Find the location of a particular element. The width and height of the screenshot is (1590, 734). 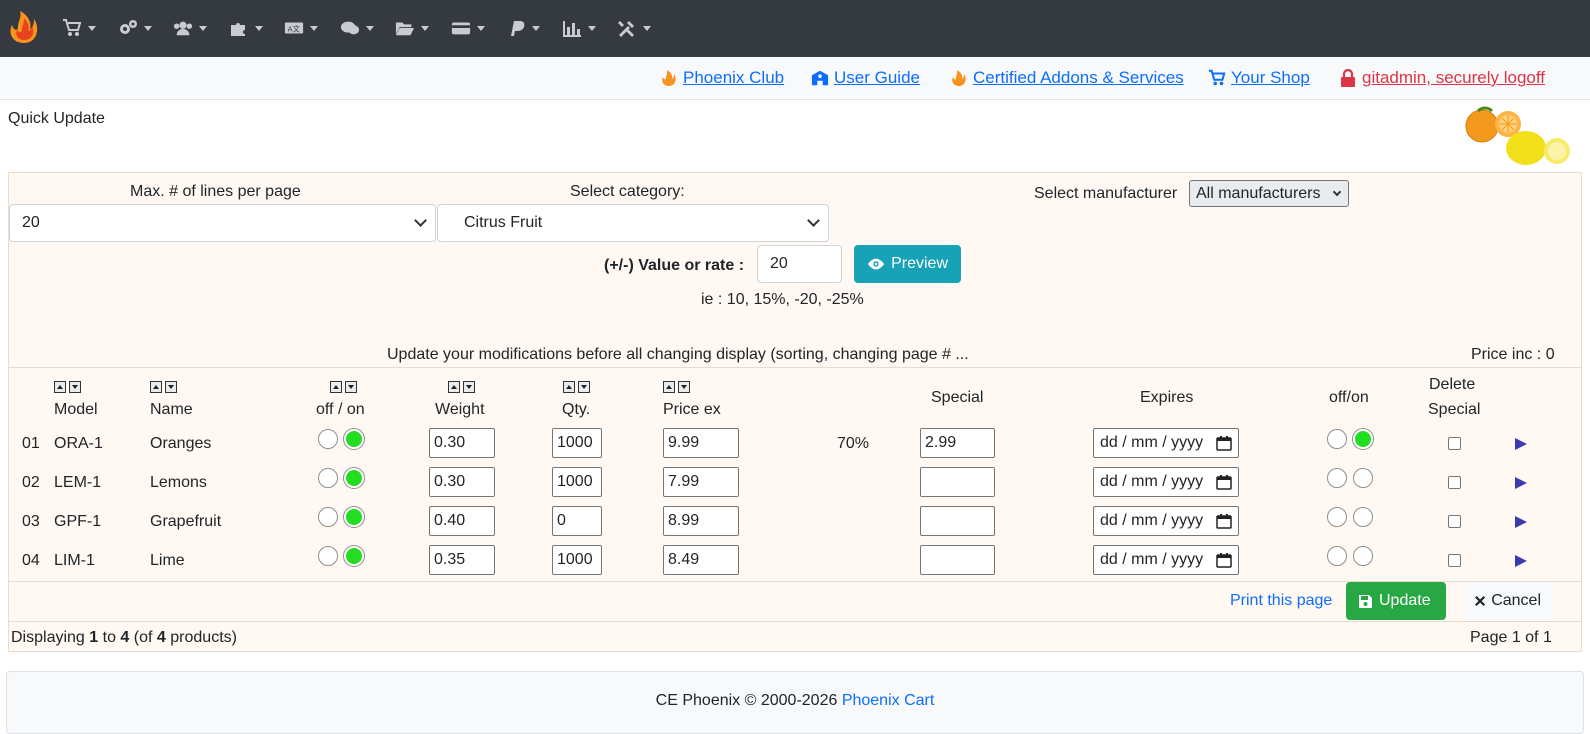

phoenix-club-link: Phoenix Club is located at coordinates (722, 78).